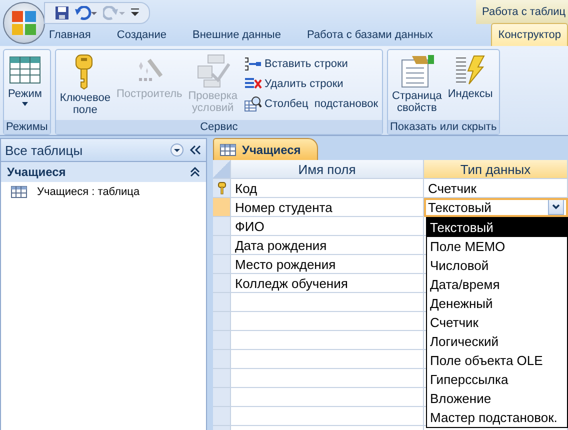 The width and height of the screenshot is (568, 430). I want to click on group-title: Режимы, so click(27, 127).